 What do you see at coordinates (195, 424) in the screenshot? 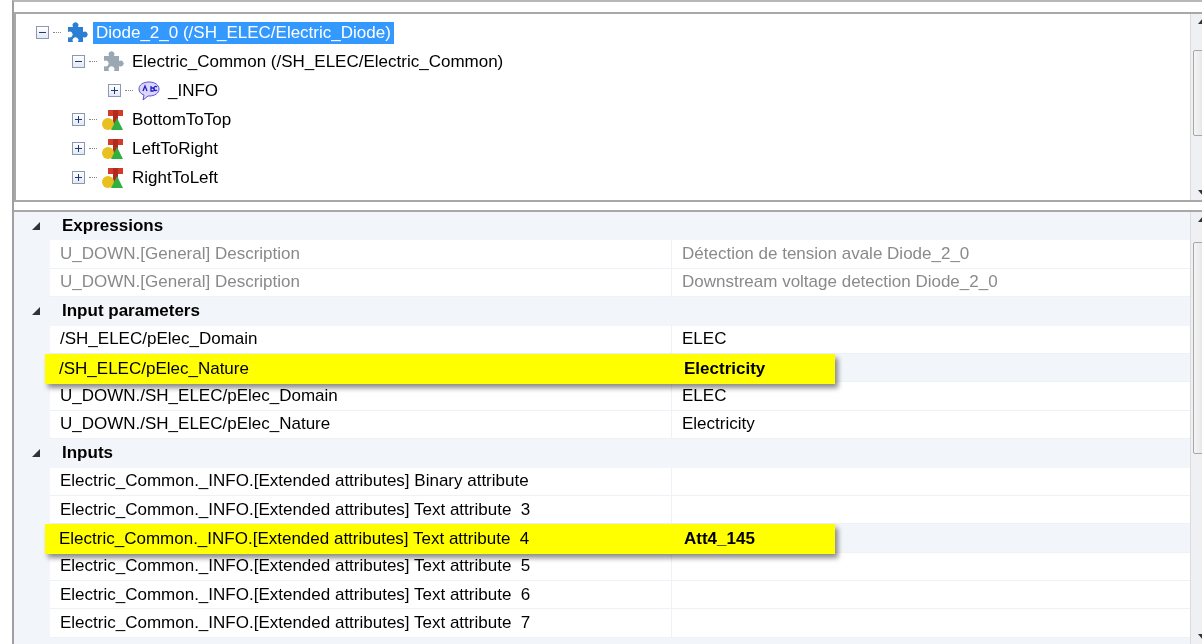
I see `property-name: U_DOWN./SH_ELEC/pElec_Nature` at bounding box center [195, 424].